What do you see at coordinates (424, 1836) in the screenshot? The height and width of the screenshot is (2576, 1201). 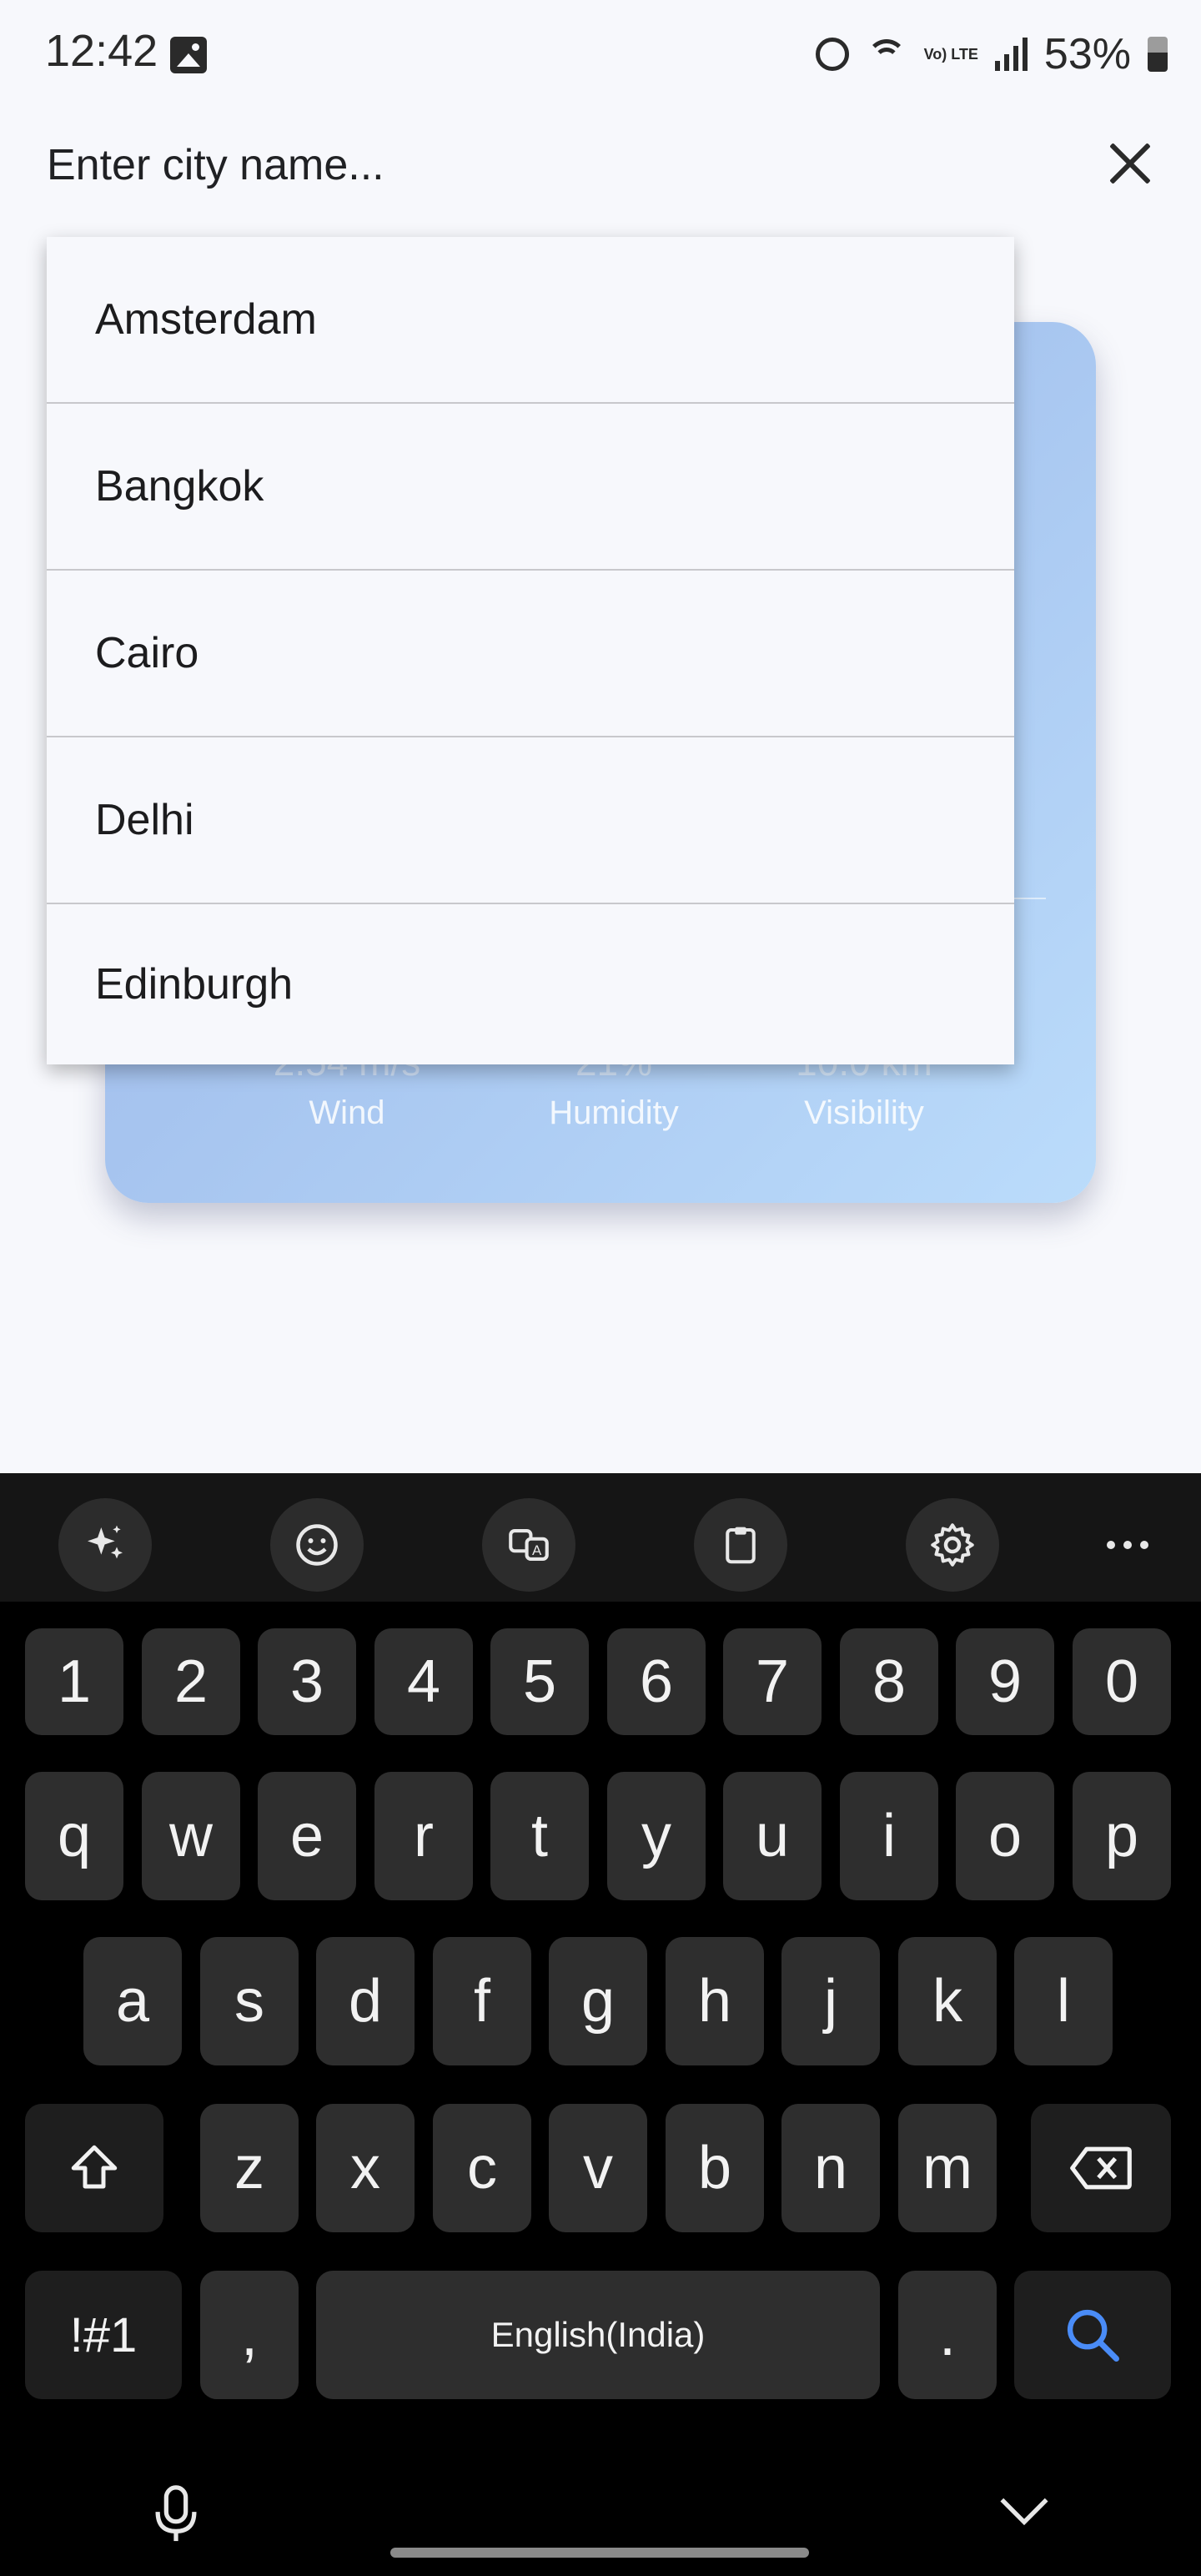 I see `key-r: r` at bounding box center [424, 1836].